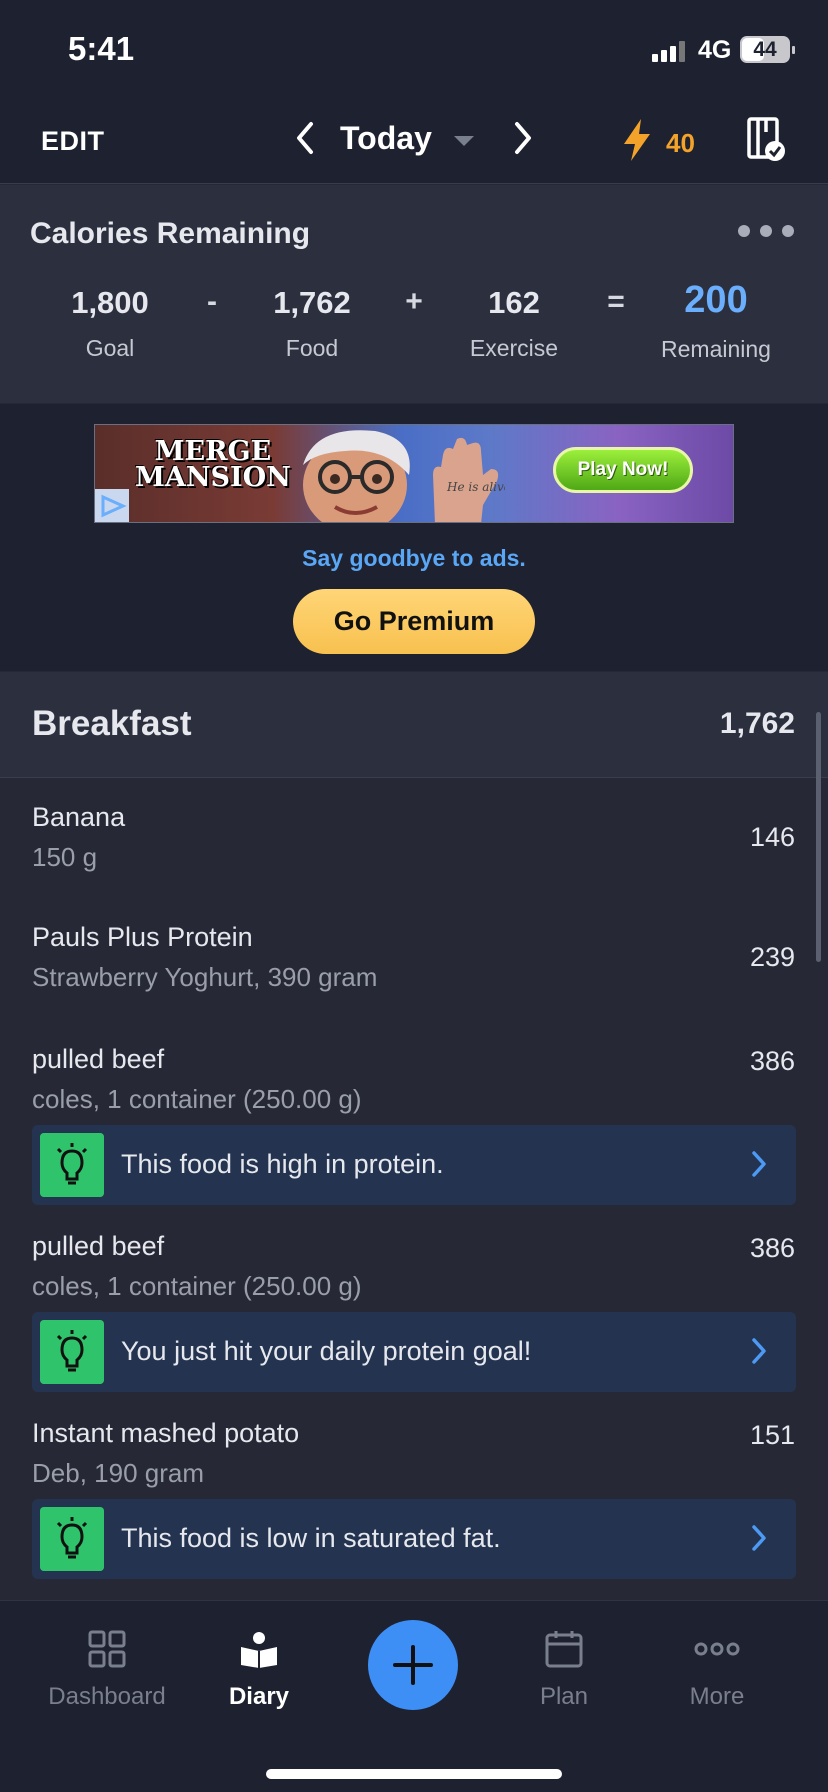 The image size is (828, 1792). I want to click on network-label: 4G, so click(715, 50).